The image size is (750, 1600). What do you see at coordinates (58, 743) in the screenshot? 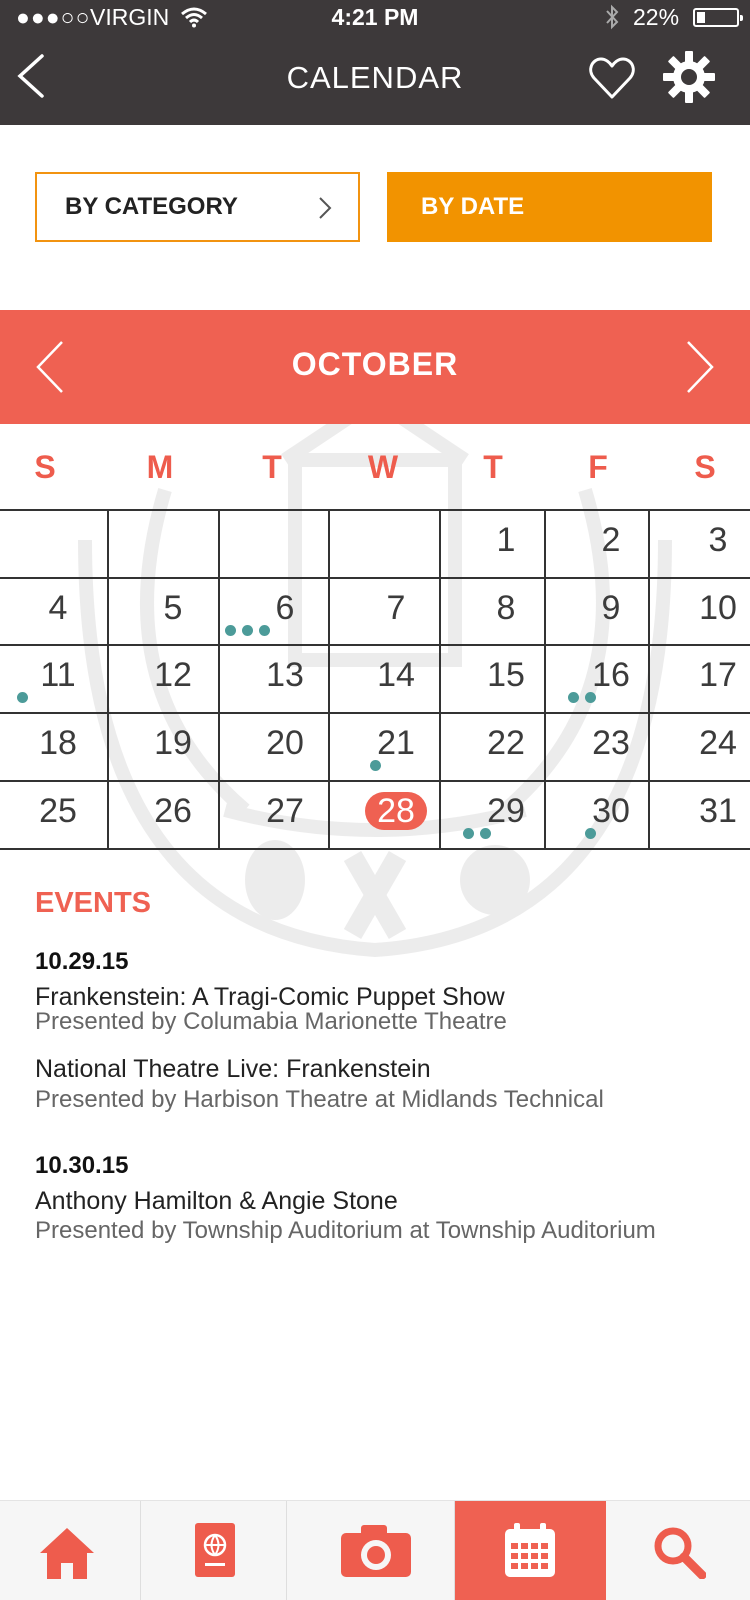
I see `calendar-day: 18` at bounding box center [58, 743].